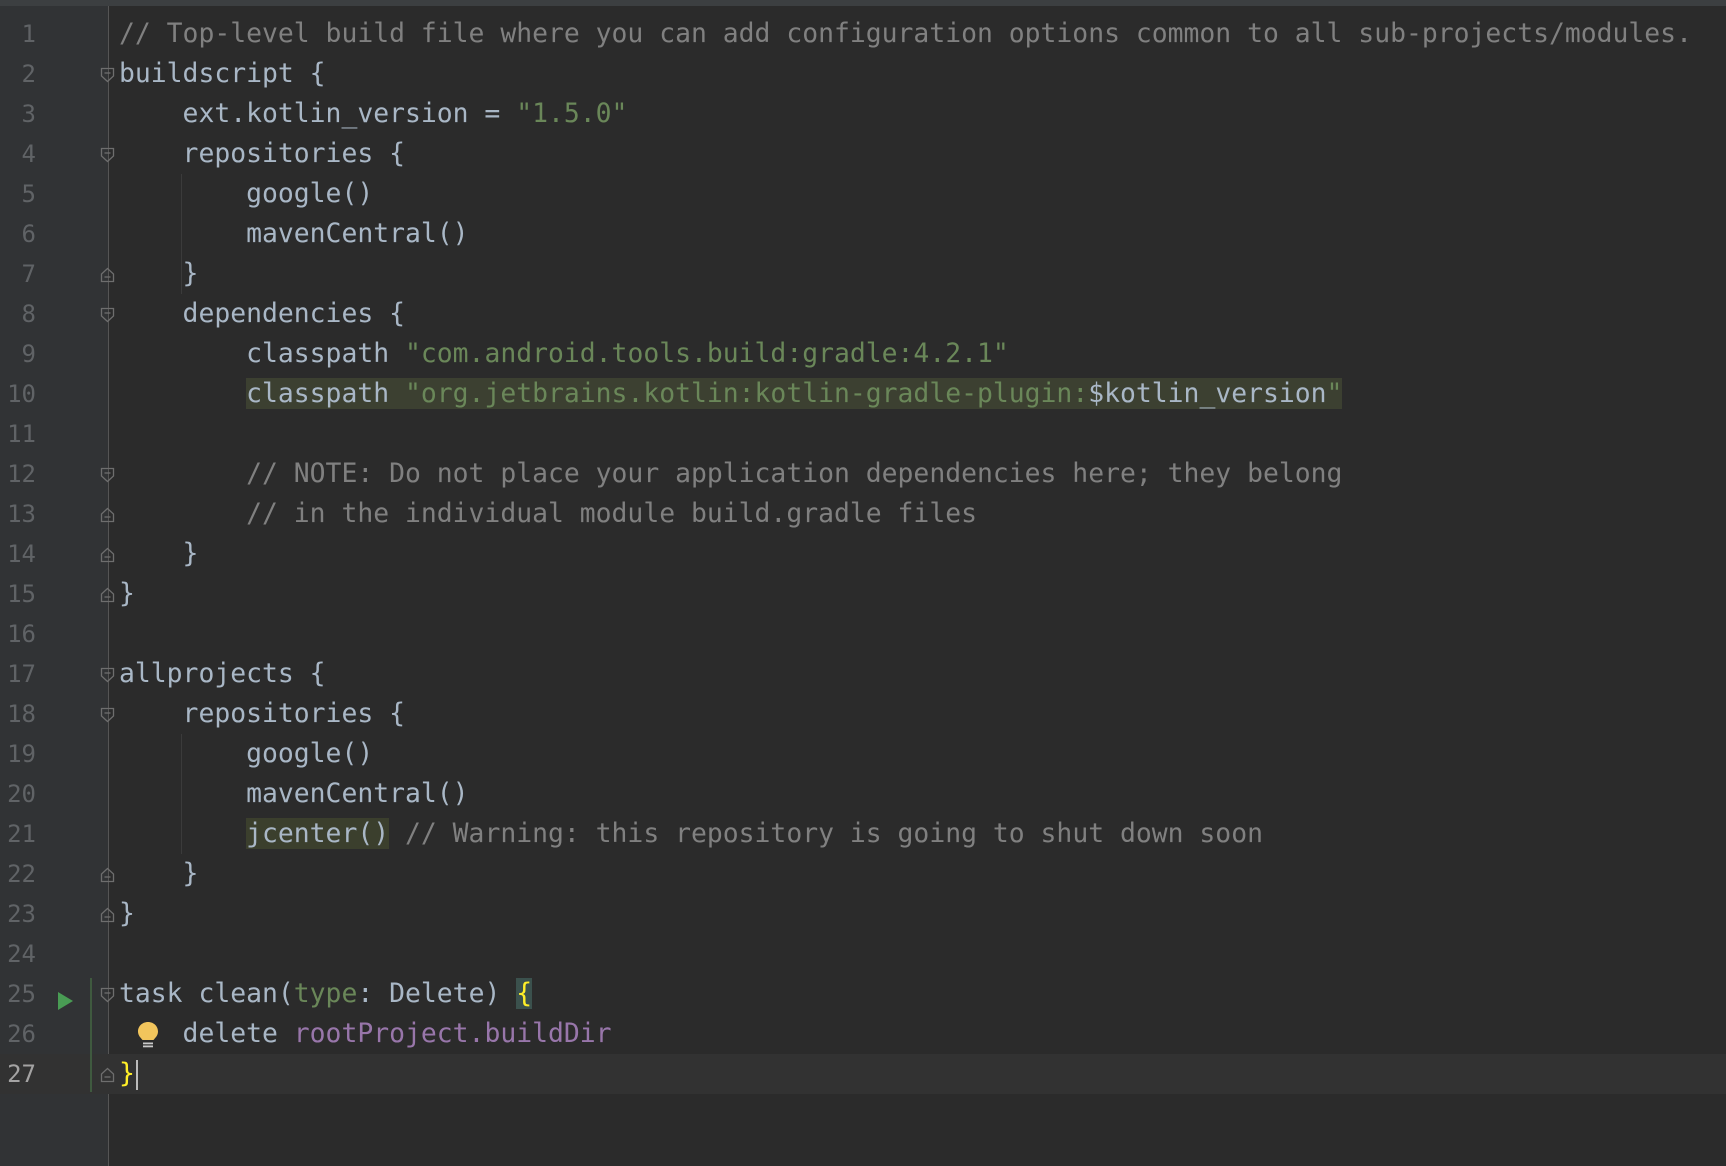 The width and height of the screenshot is (1726, 1166). Describe the element at coordinates (18, 634) in the screenshot. I see `line-number: 16` at that location.